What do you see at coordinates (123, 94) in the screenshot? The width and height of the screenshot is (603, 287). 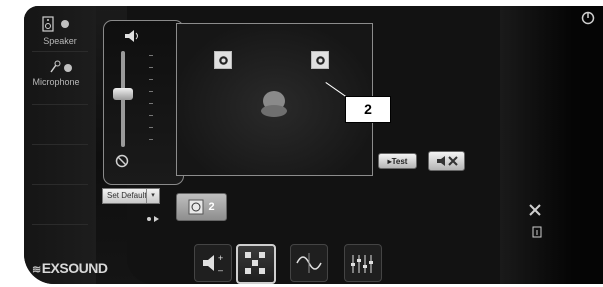 I see `volume-slider-handle` at bounding box center [123, 94].